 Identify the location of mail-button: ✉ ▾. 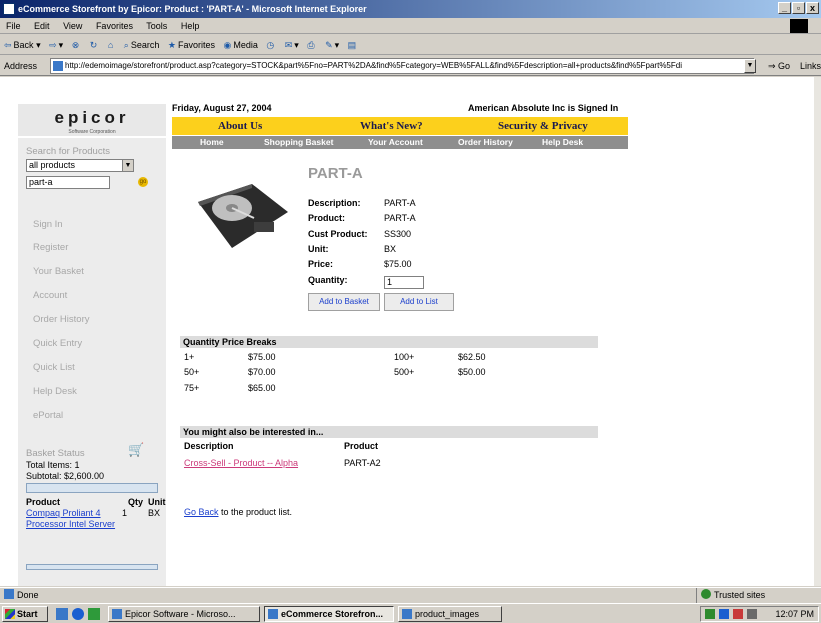
(292, 44).